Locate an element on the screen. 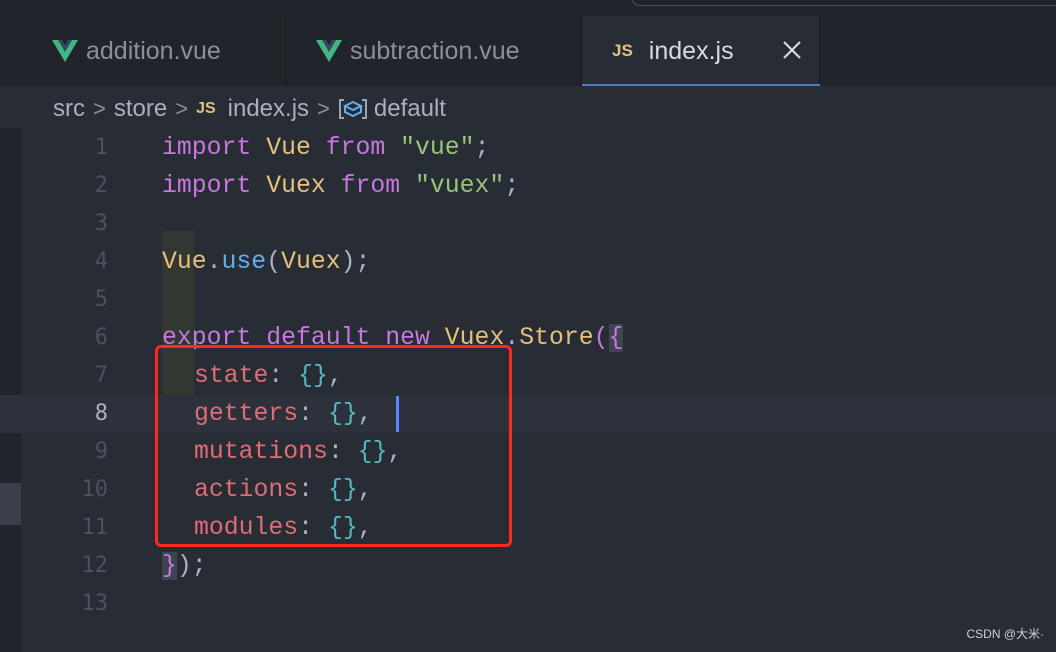 The height and width of the screenshot is (652, 1056). line-number: 10 is located at coordinates (95, 489).